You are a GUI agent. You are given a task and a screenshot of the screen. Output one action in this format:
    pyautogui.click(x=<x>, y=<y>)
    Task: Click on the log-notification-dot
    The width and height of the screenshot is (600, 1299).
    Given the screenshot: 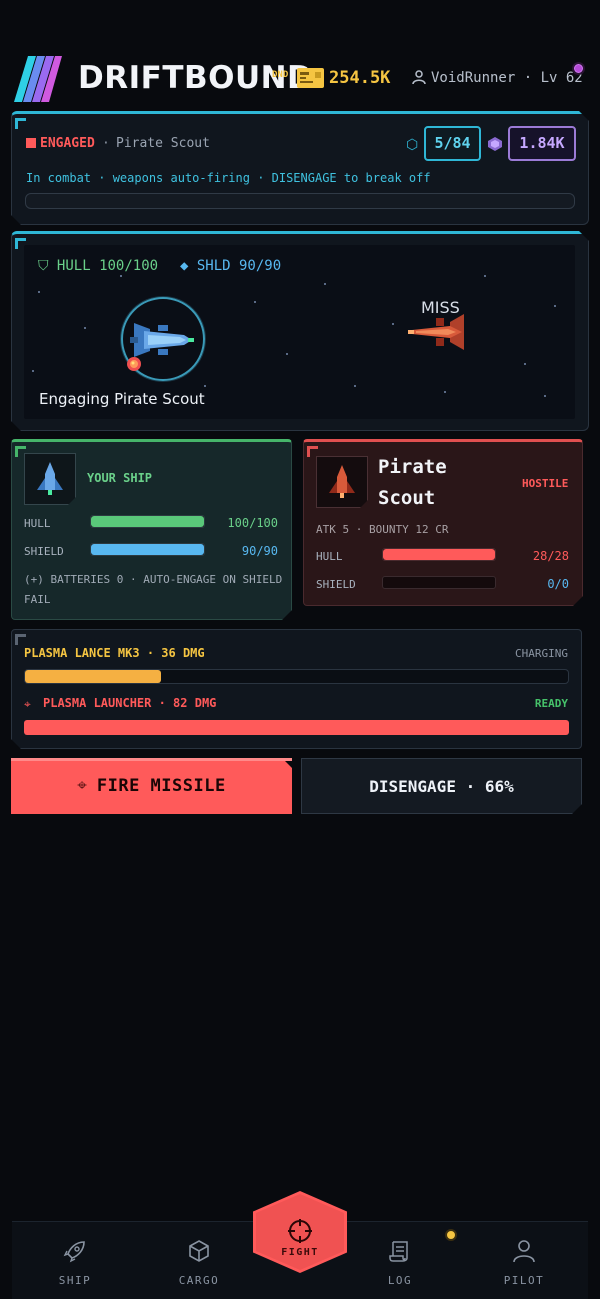 What is the action you would take?
    pyautogui.click(x=451, y=1235)
    